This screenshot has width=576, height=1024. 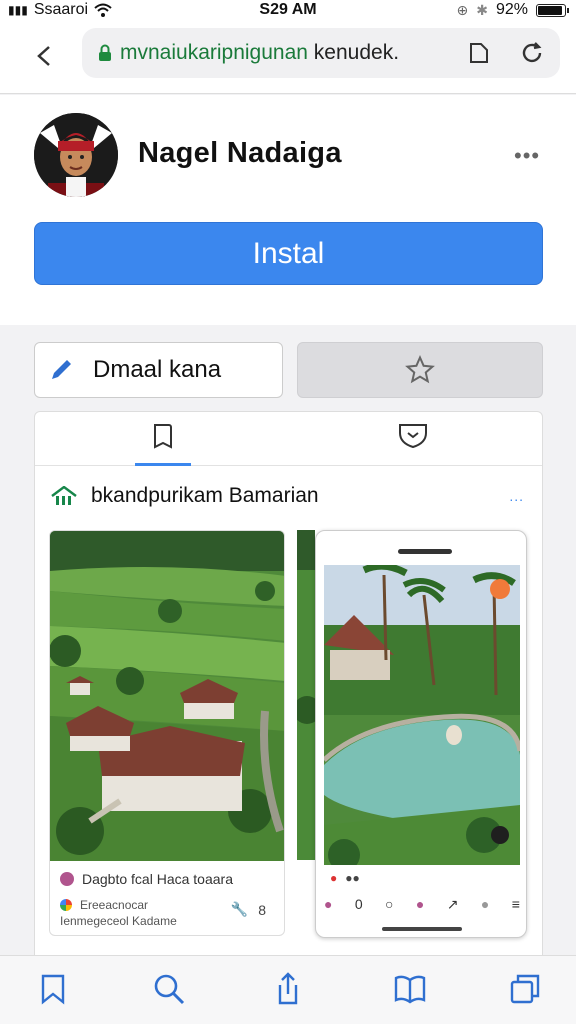 I want to click on action-row: Dmaal kana, so click(x=288, y=370).